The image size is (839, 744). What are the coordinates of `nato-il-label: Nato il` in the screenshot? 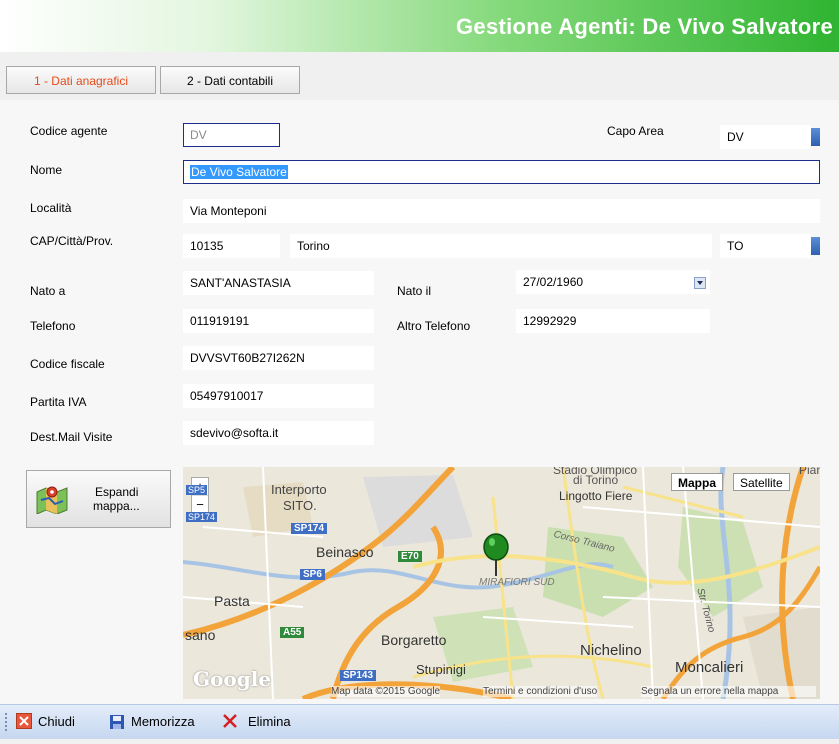 It's located at (414, 291).